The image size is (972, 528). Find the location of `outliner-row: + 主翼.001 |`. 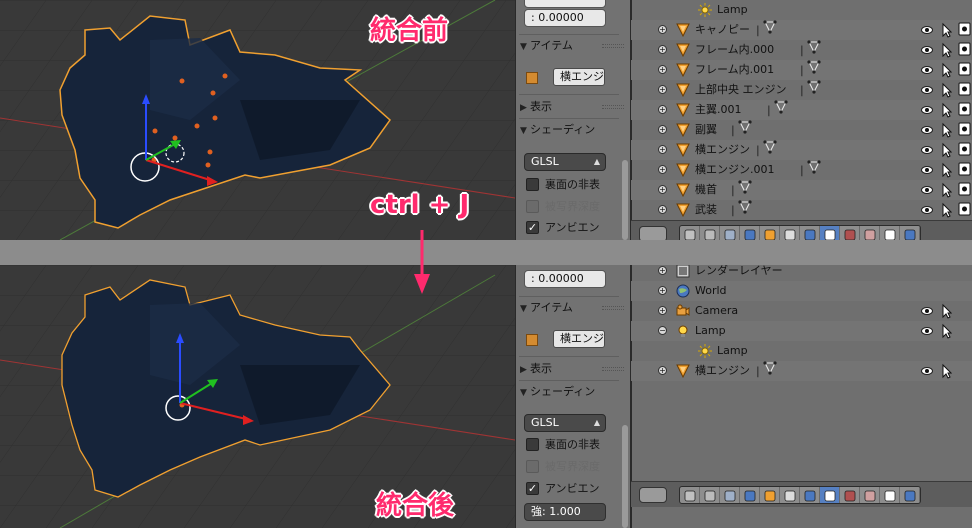

outliner-row: + 主翼.001 | is located at coordinates (801, 110).